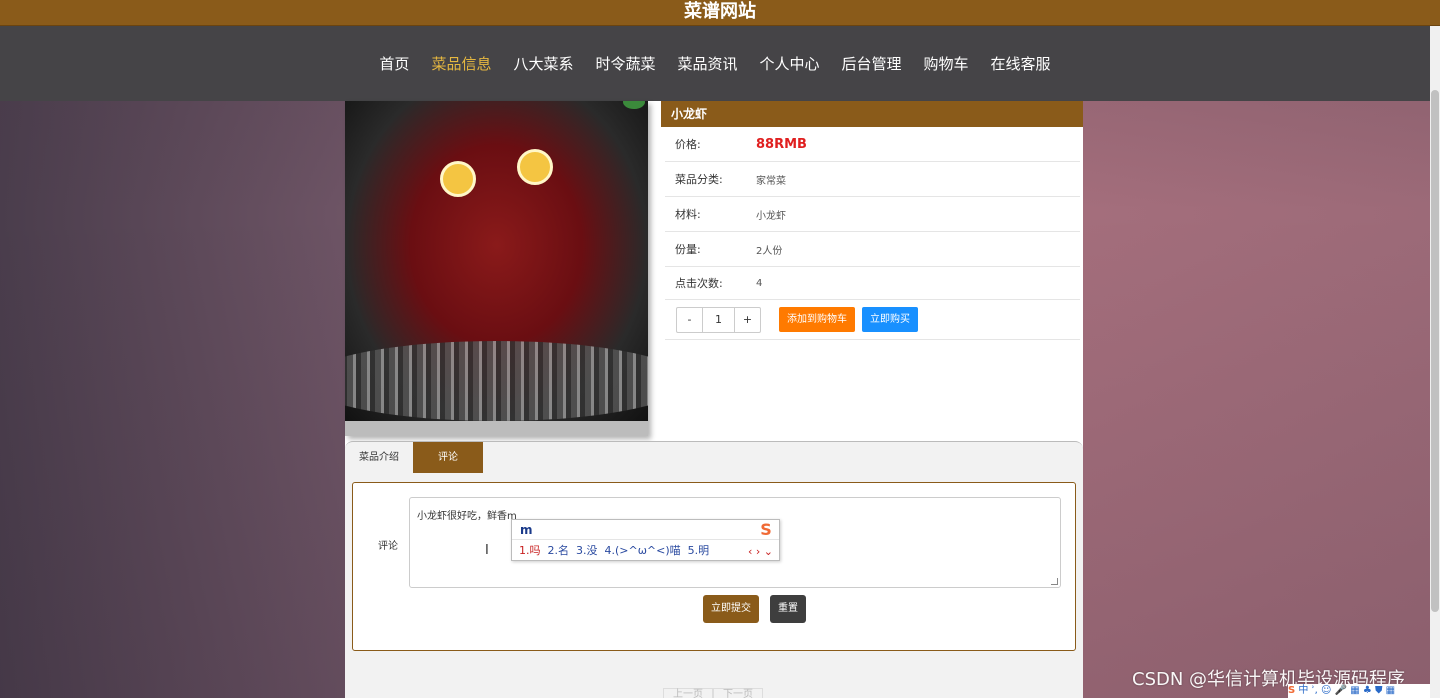 The height and width of the screenshot is (698, 1440). I want to click on portion-row: 份量: 2人份, so click(872, 249).